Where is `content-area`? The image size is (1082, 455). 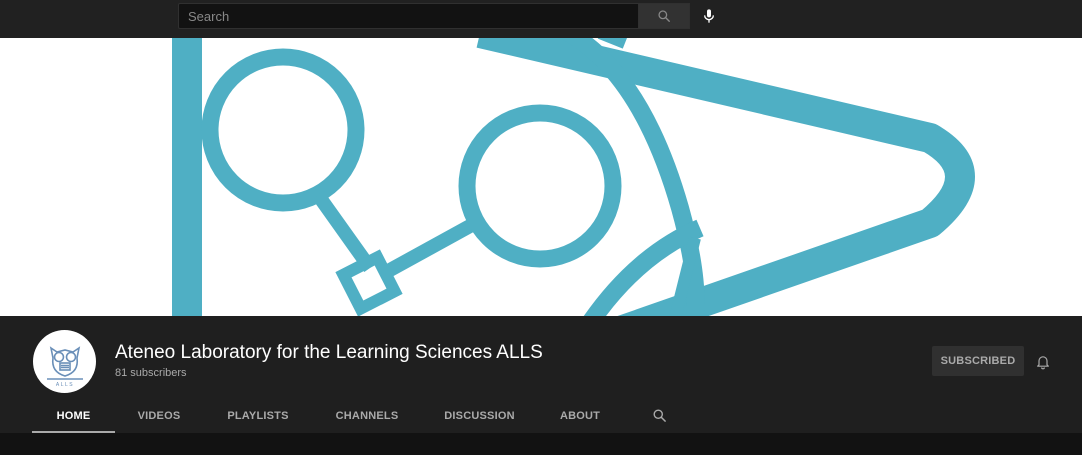
content-area is located at coordinates (541, 444).